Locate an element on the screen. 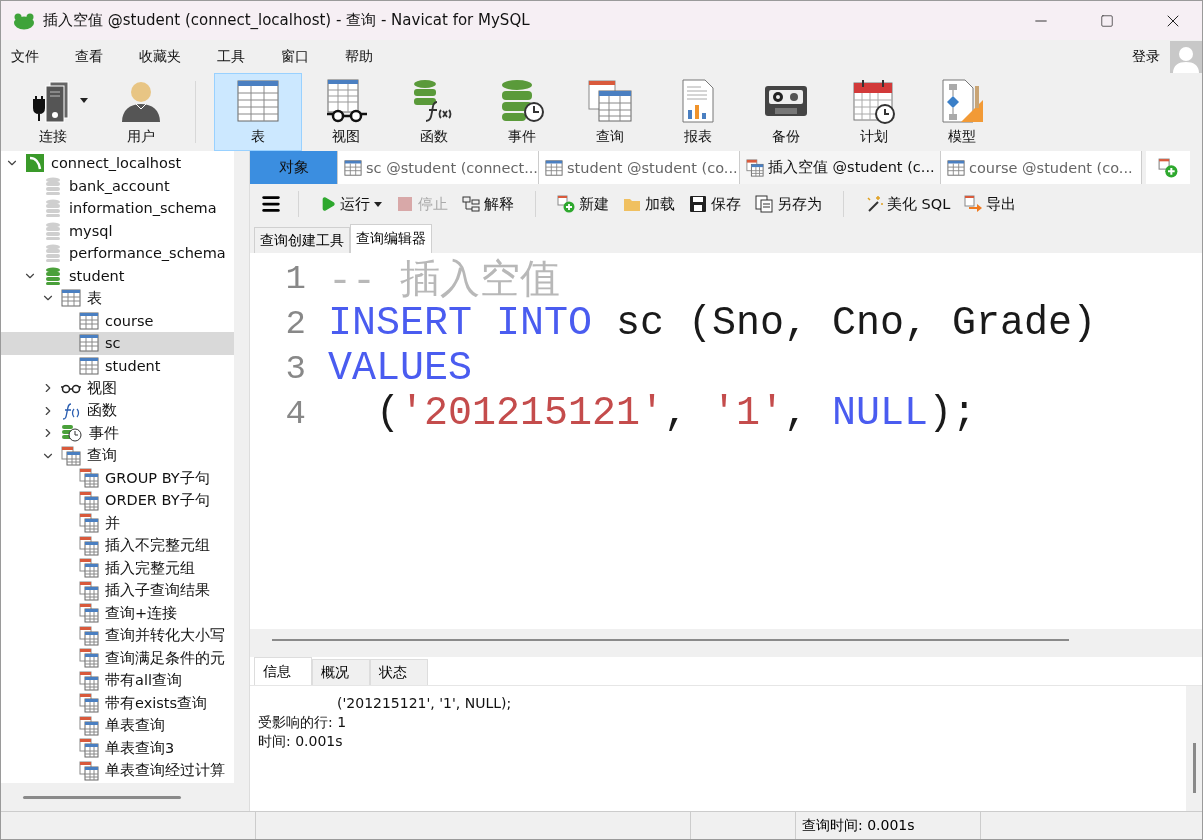  toolbar-button: 加载 is located at coordinates (649, 204).